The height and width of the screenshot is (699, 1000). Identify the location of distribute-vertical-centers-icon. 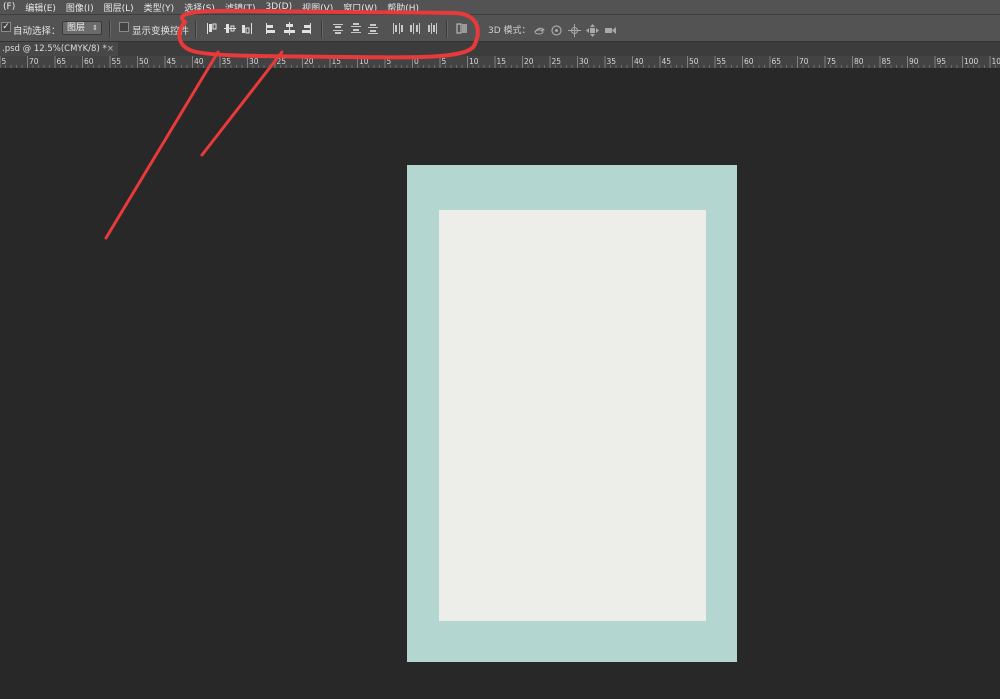
(356, 28).